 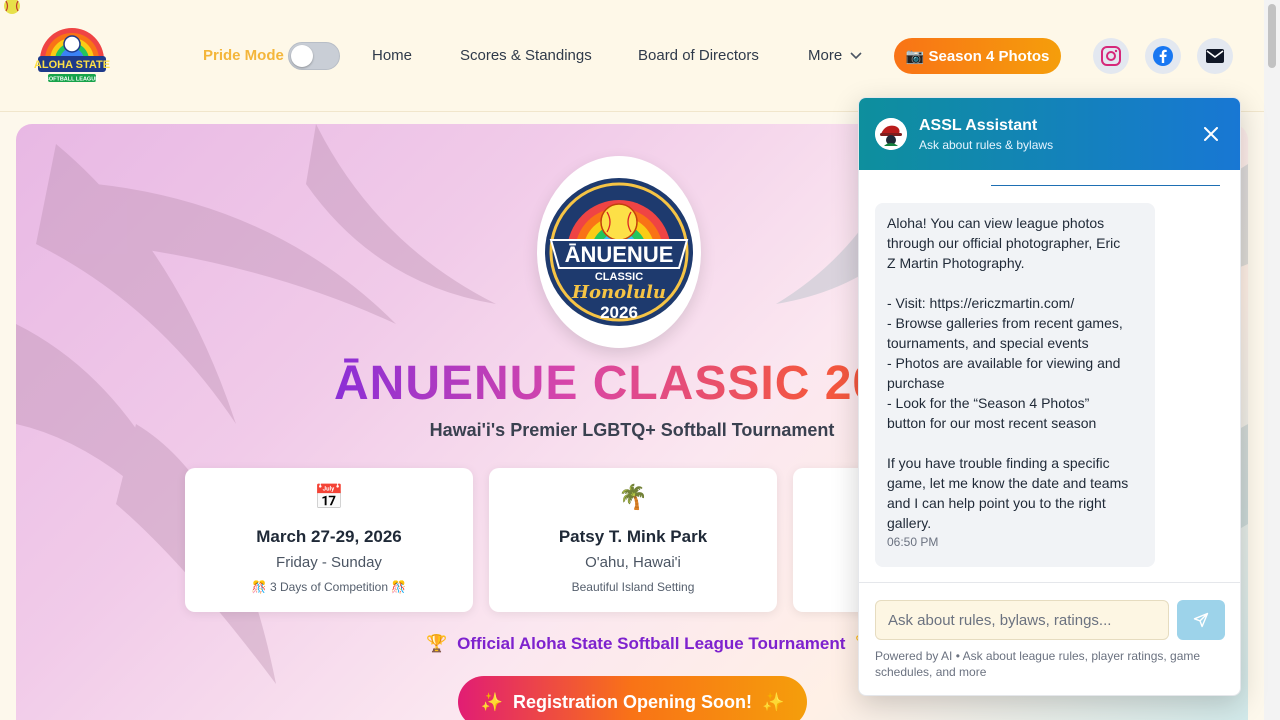 What do you see at coordinates (619, 312) in the screenshot?
I see `badge-line4: 2026` at bounding box center [619, 312].